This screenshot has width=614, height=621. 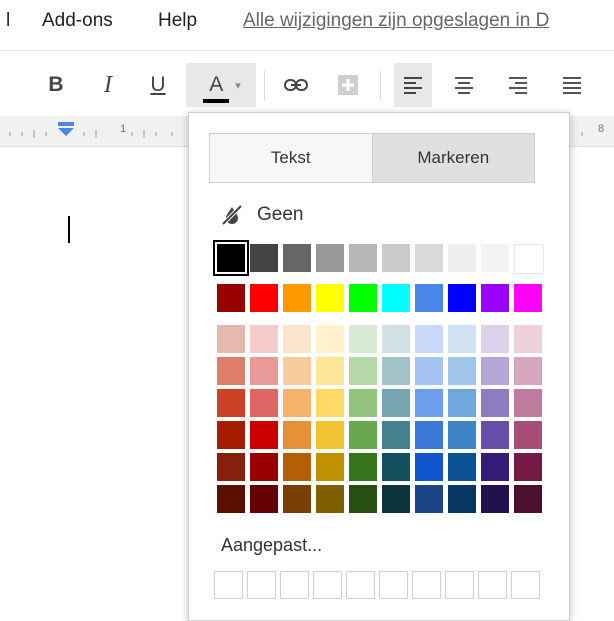 What do you see at coordinates (77, 21) in the screenshot?
I see `menu-item-addons: Add-ons` at bounding box center [77, 21].